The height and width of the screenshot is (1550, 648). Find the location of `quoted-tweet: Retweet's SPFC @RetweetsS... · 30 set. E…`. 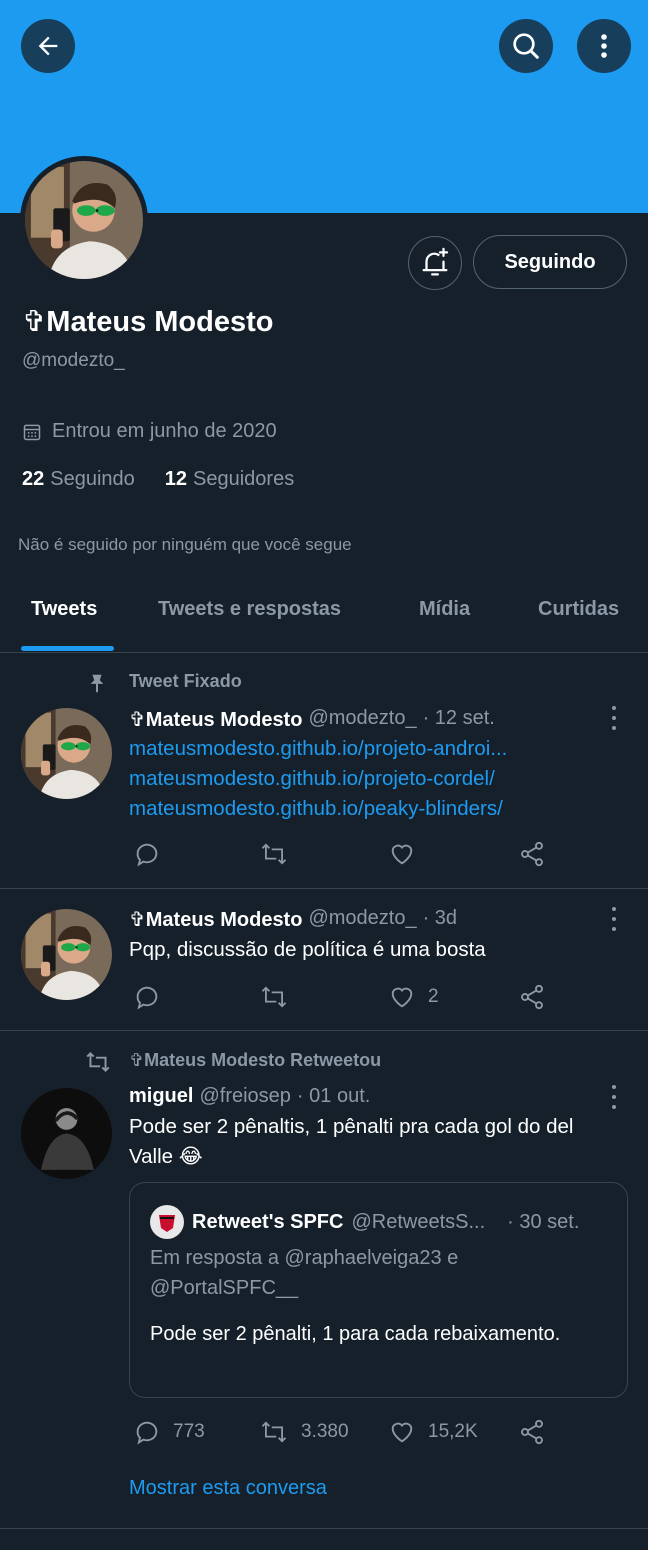

quoted-tweet: Retweet's SPFC @RetweetsS... · 30 set. E… is located at coordinates (378, 1290).